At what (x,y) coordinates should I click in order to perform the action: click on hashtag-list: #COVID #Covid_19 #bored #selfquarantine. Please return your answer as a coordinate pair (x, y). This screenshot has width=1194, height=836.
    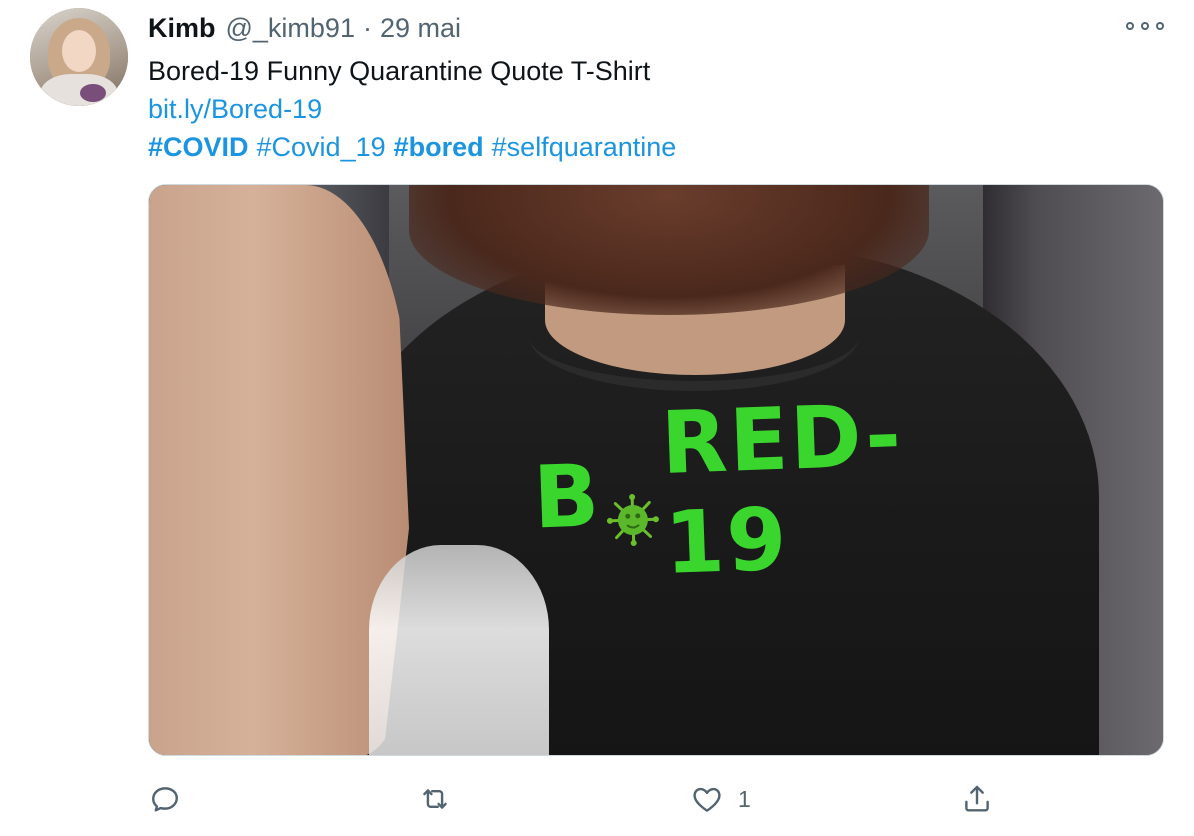
    Looking at the image, I should click on (416, 147).